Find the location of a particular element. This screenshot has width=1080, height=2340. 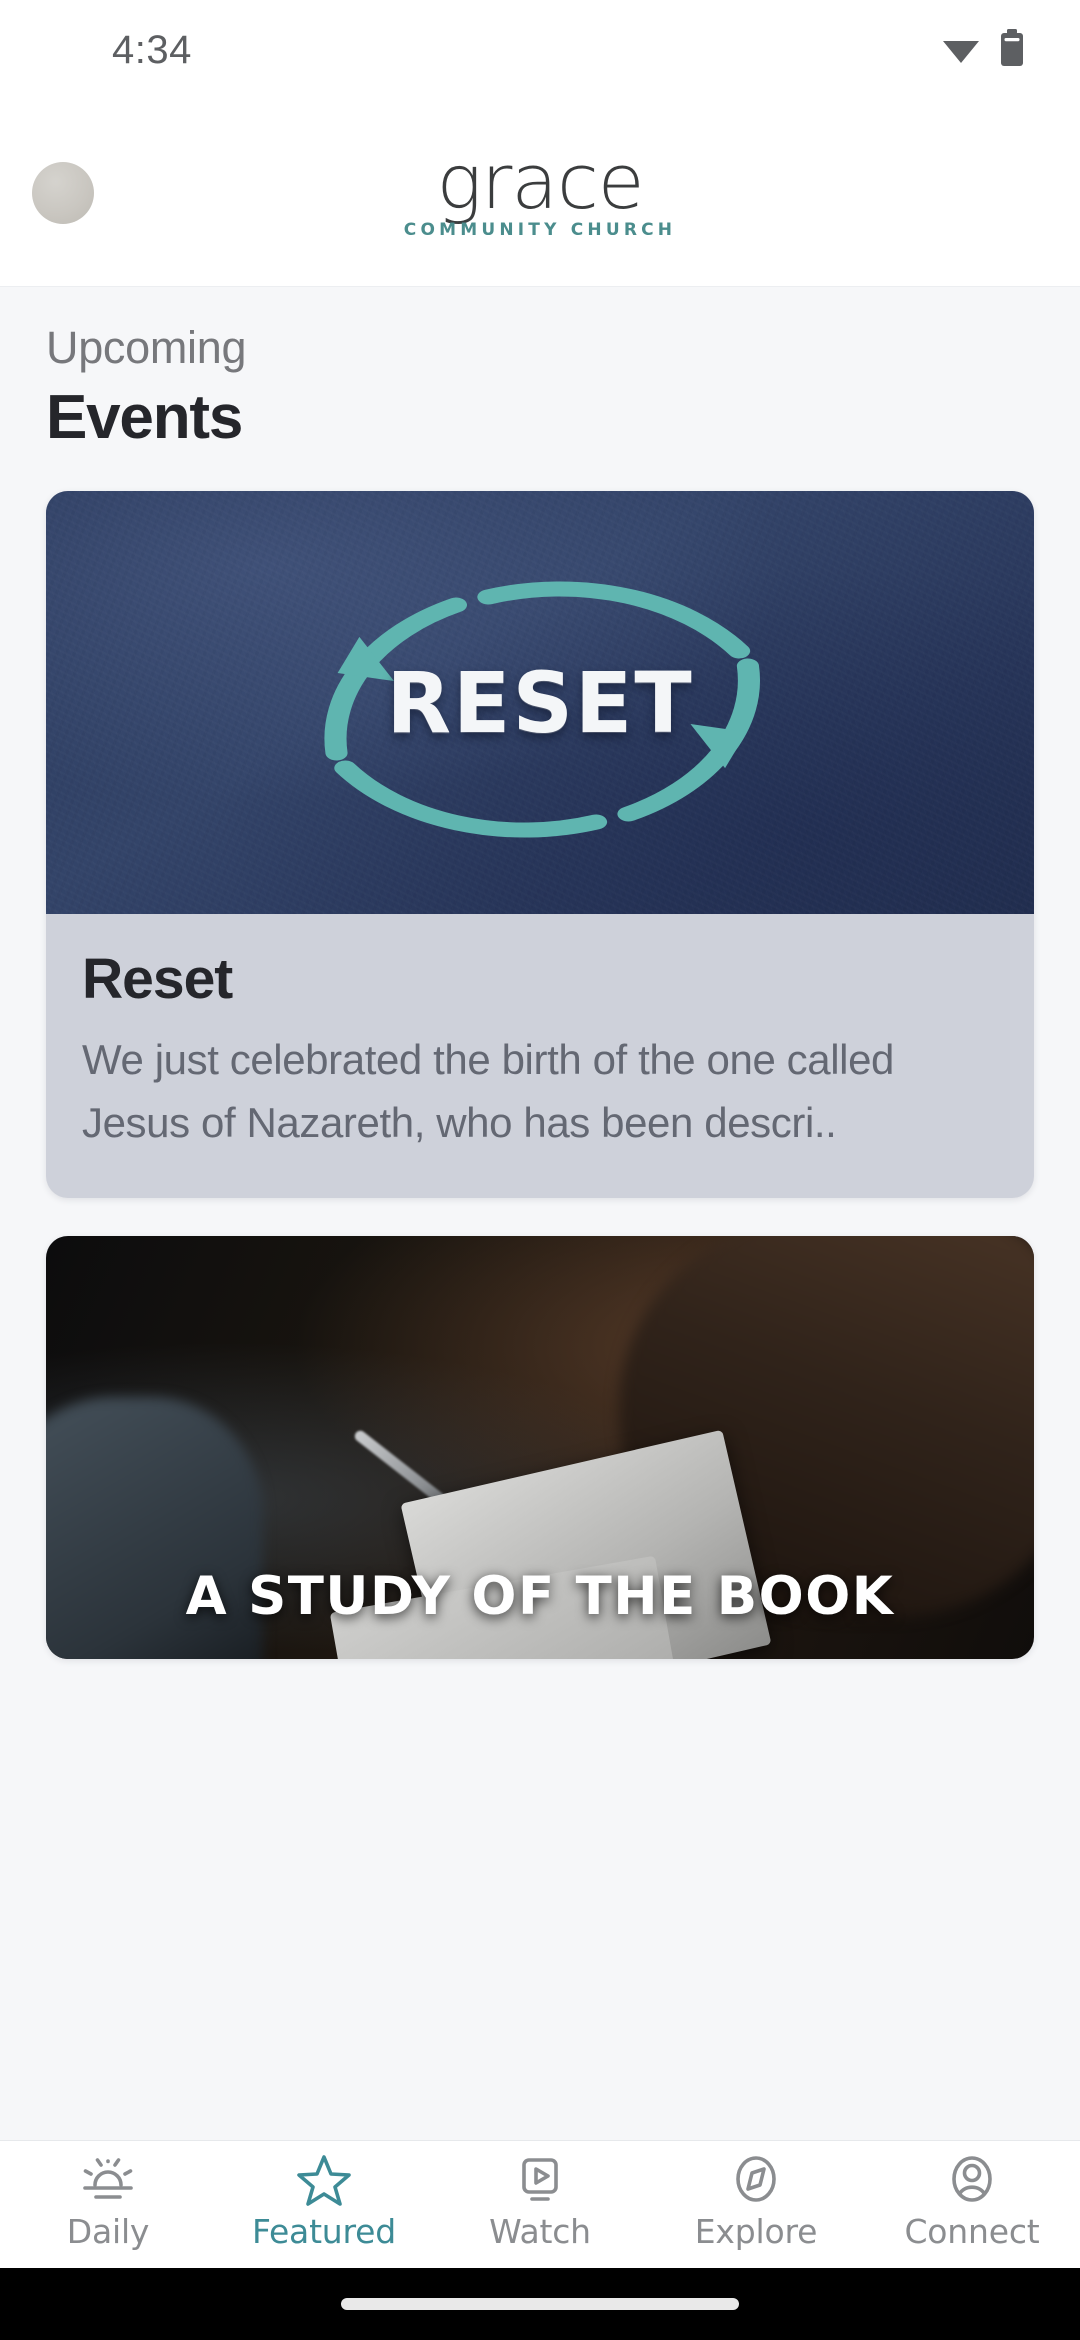

status-indicators is located at coordinates (983, 50).